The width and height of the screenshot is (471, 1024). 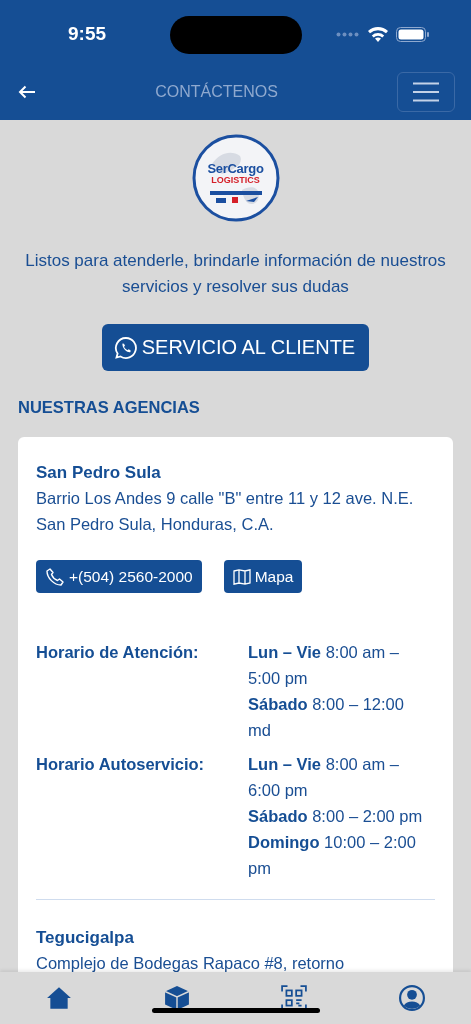 What do you see at coordinates (99, 473) in the screenshot?
I see `agency-name: San Pedro Sula` at bounding box center [99, 473].